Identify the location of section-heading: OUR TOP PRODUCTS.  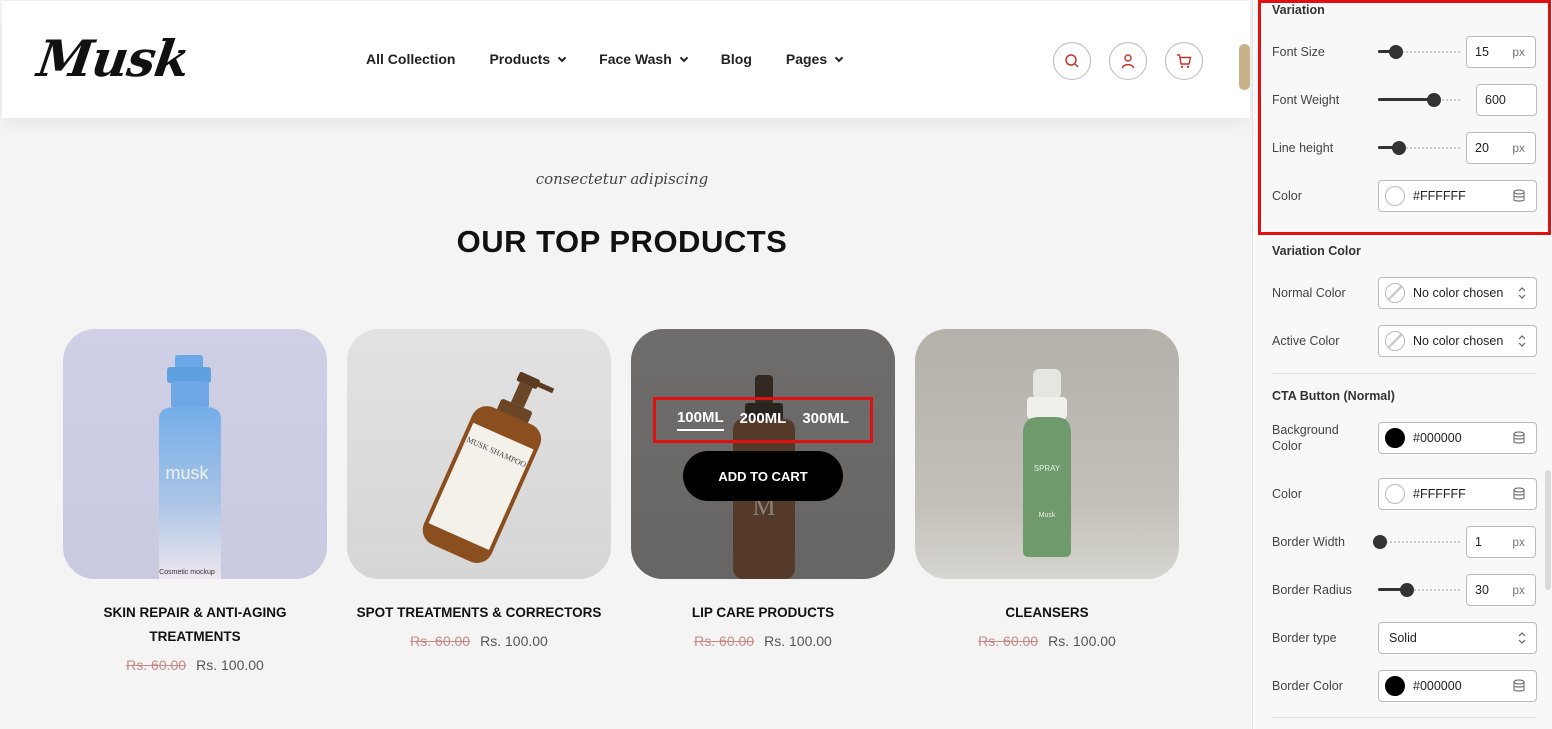
(622, 241).